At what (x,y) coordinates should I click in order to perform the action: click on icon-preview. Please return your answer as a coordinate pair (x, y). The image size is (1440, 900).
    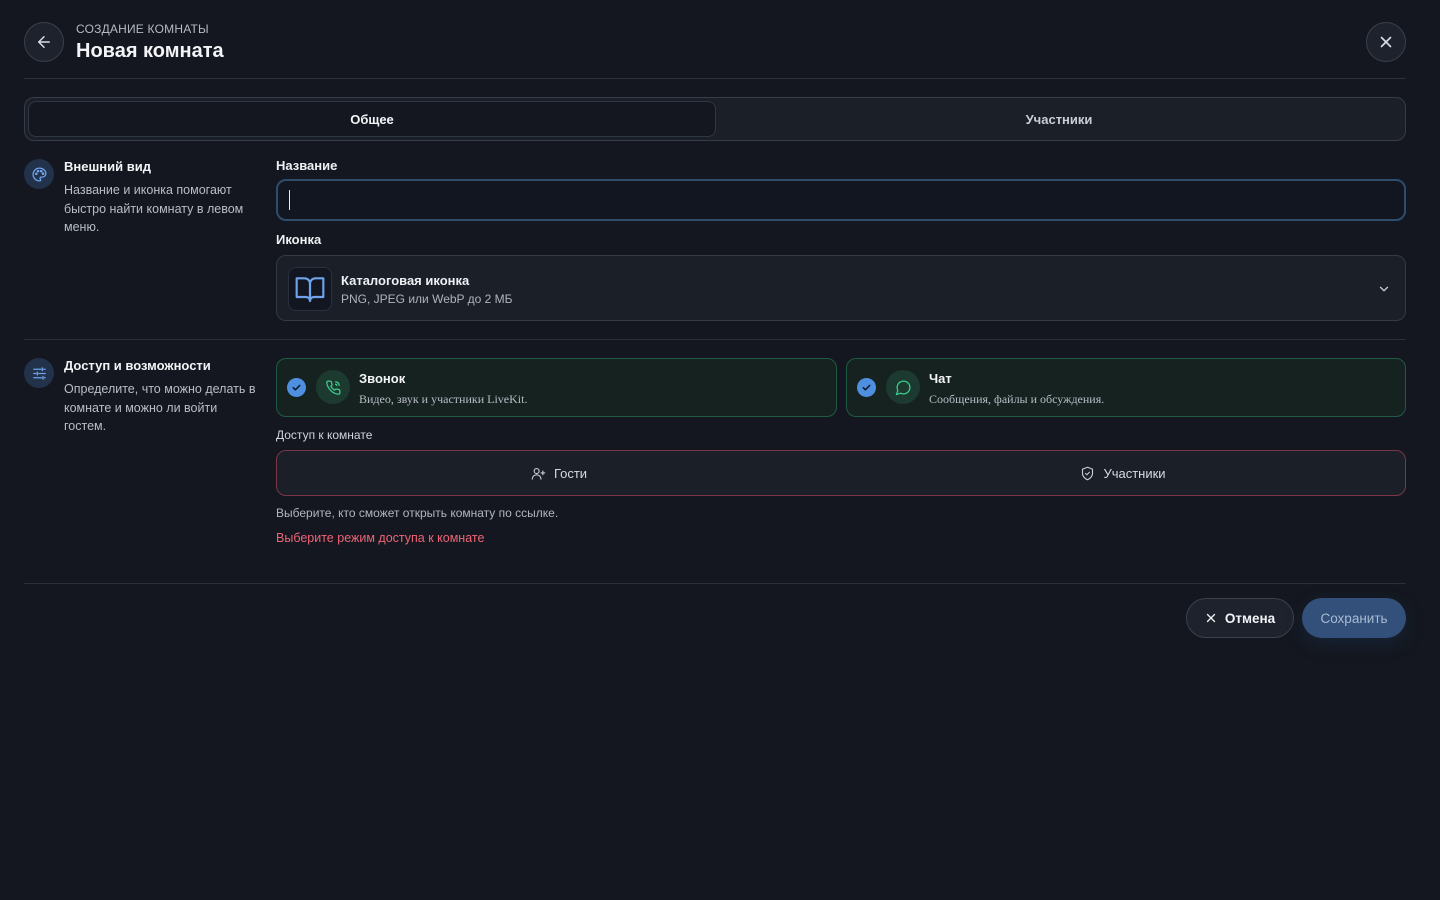
    Looking at the image, I should click on (310, 289).